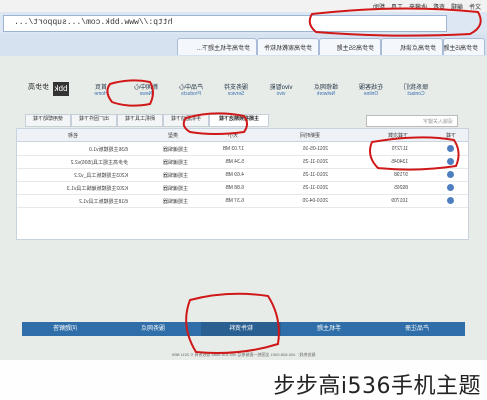  What do you see at coordinates (395, 22) in the screenshot?
I see `annotation-circle-address` at bounding box center [395, 22].